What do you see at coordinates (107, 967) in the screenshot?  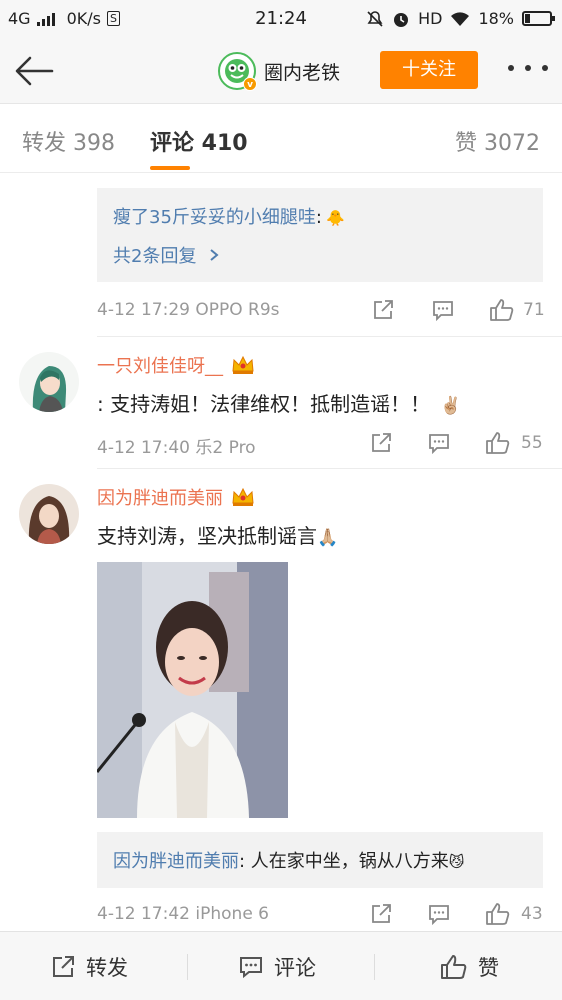 I see `repost-label: 转发` at bounding box center [107, 967].